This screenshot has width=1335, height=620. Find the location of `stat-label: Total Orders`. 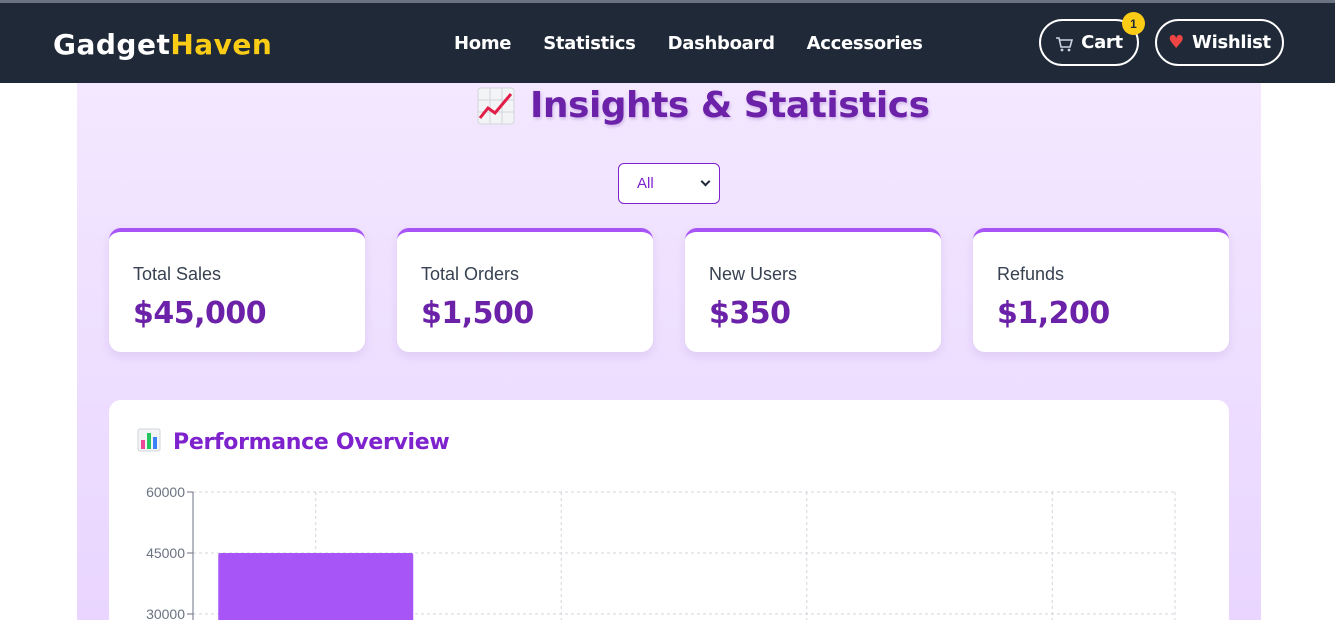

stat-label: Total Orders is located at coordinates (470, 274).